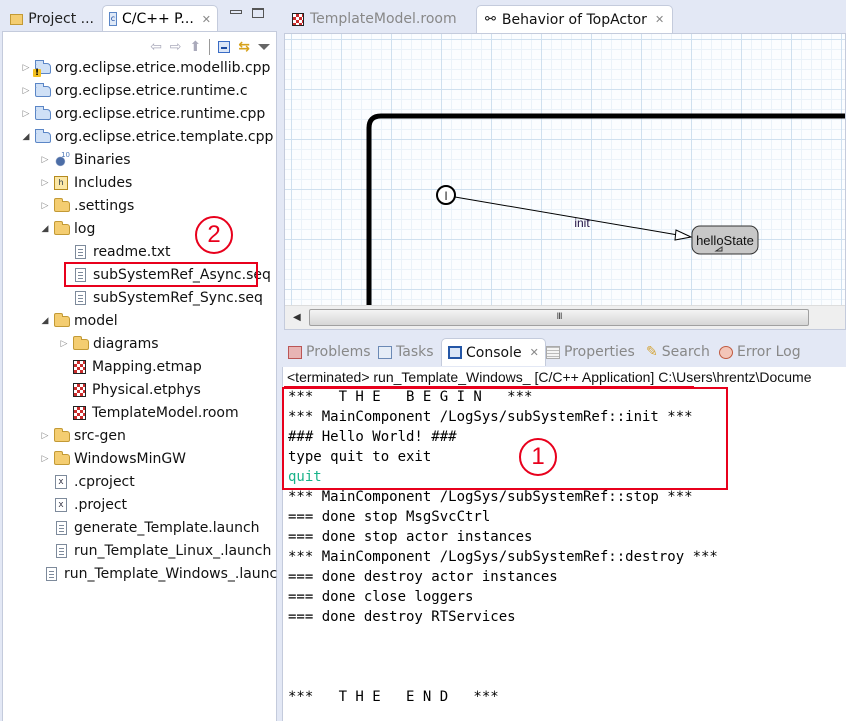  Describe the element at coordinates (79, 366) in the screenshot. I see `etmap-file-icon` at that location.